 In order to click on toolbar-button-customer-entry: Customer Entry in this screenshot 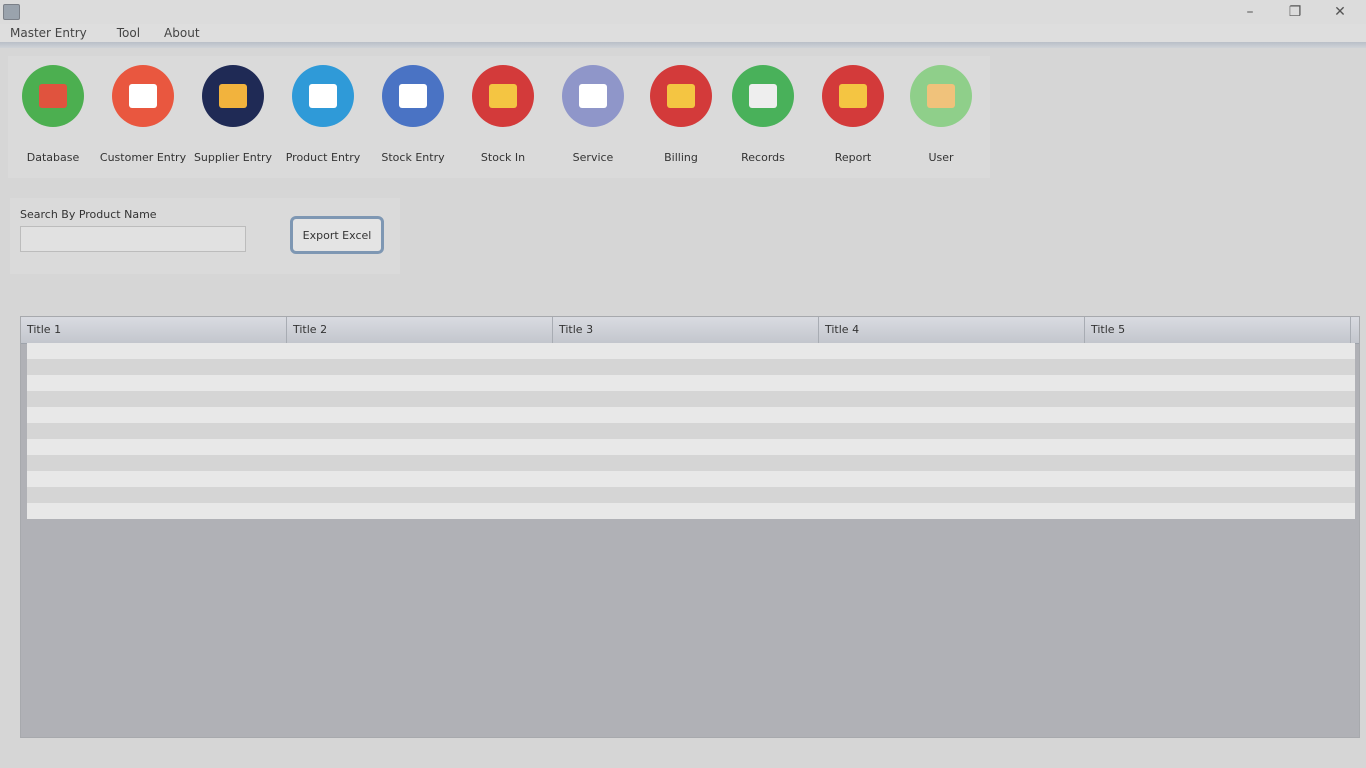, I will do `click(143, 117)`.